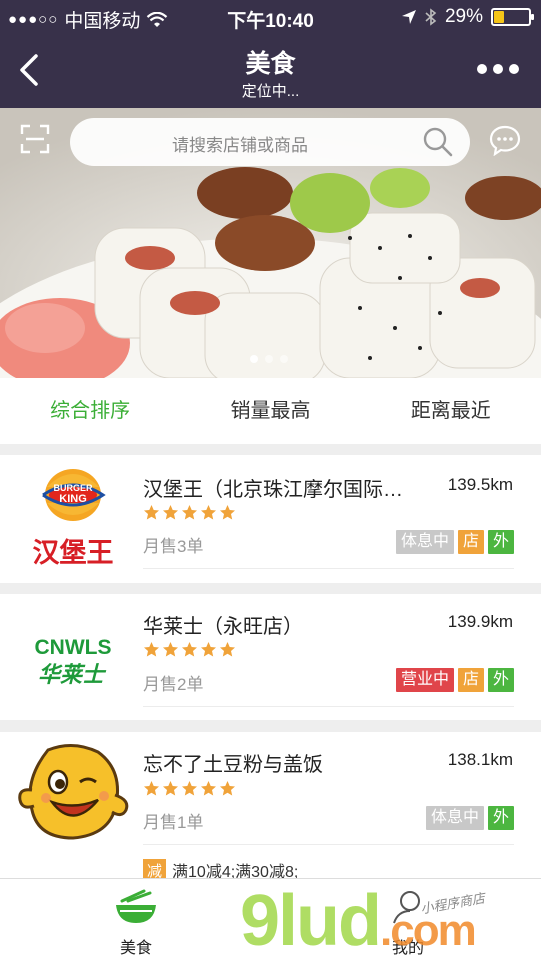 The height and width of the screenshot is (960, 541). What do you see at coordinates (270, 64) in the screenshot?
I see `page-title: 美食` at bounding box center [270, 64].